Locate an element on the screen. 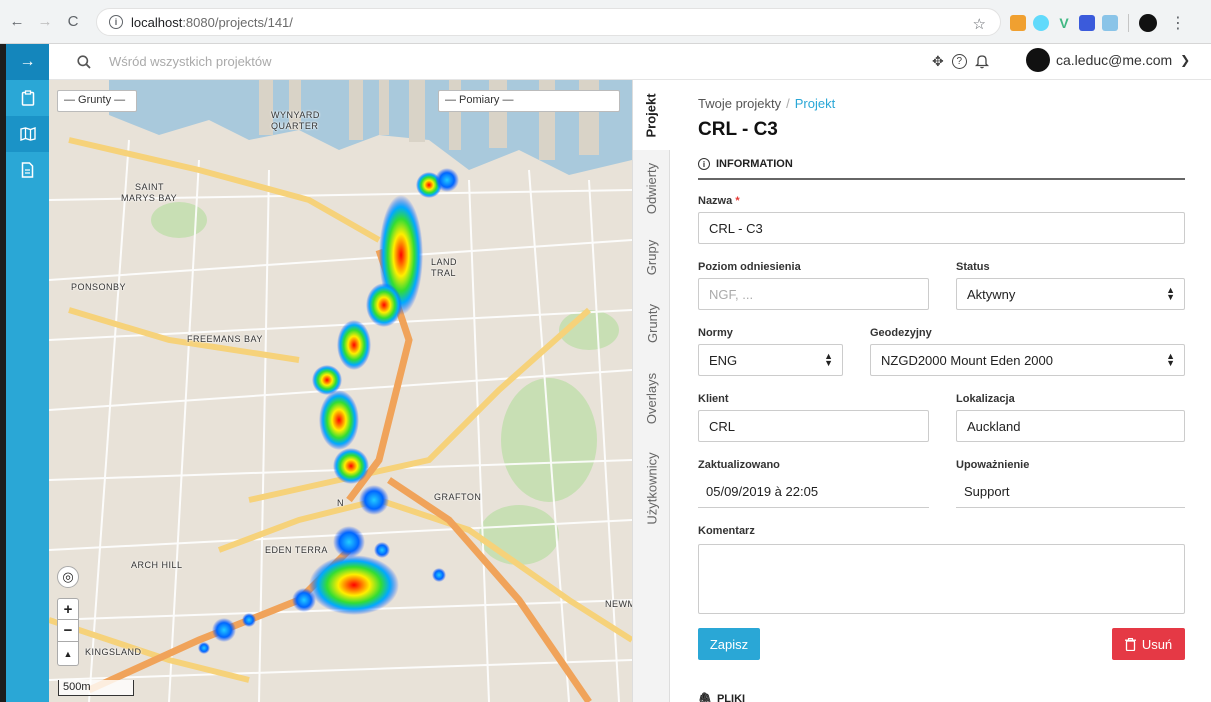  tab-label: Użytkownicy is located at coordinates (652, 488).